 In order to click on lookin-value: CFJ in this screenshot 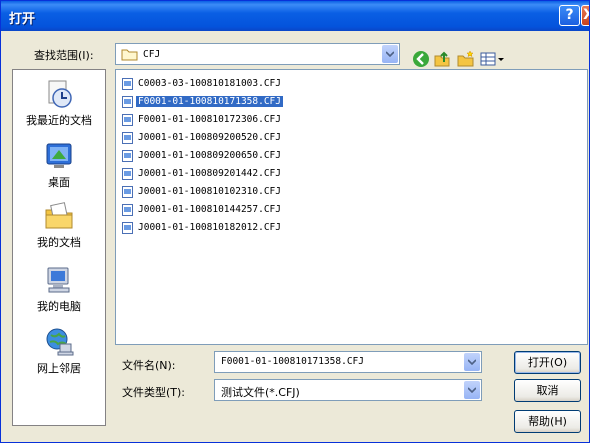, I will do `click(152, 54)`.